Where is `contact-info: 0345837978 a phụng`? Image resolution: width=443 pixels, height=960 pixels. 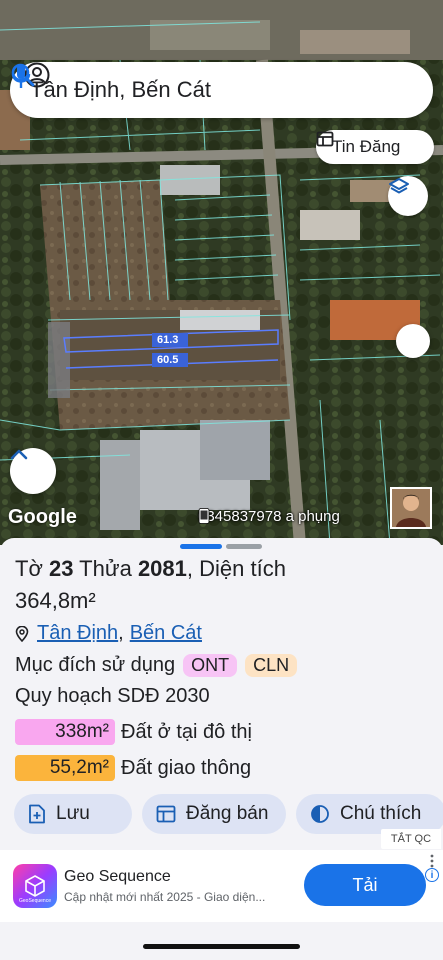 contact-info: 0345837978 a phụng is located at coordinates (269, 516).